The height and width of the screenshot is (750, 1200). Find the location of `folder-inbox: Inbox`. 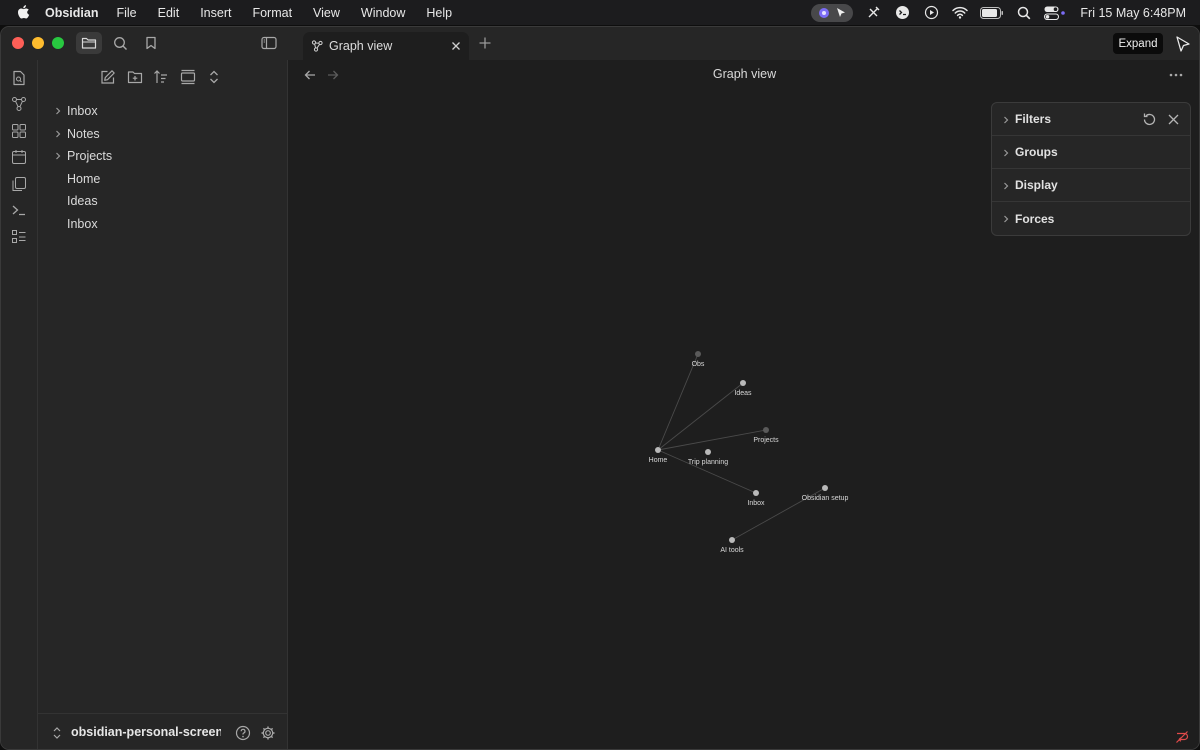

folder-inbox: Inbox is located at coordinates (163, 111).